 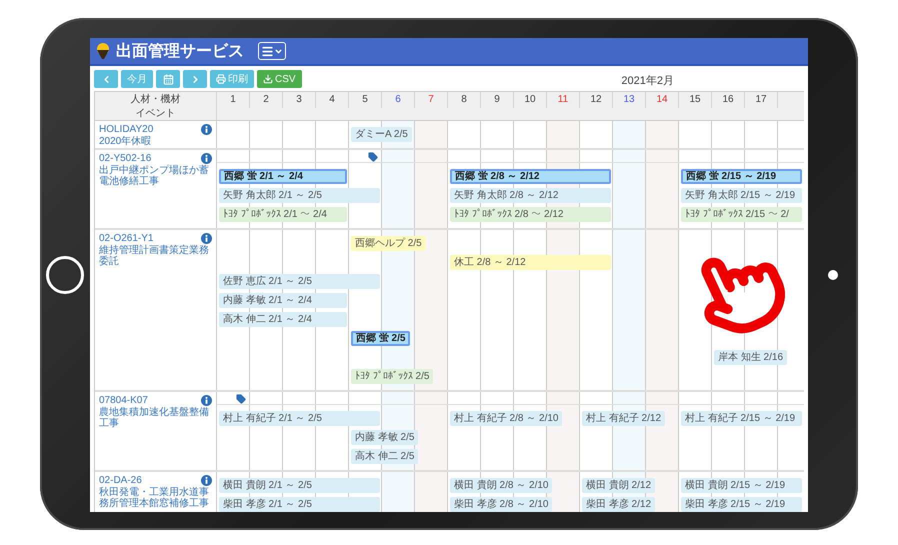 I want to click on day-number: 4, so click(x=332, y=100).